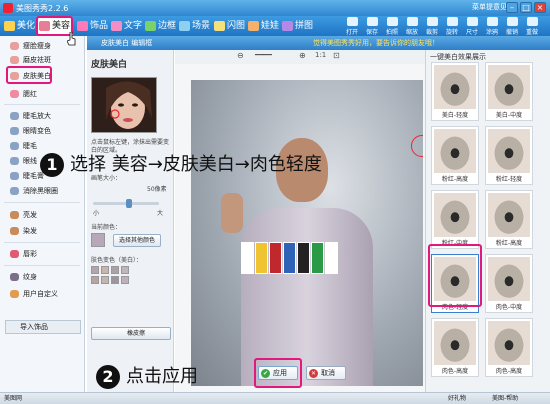 The height and width of the screenshot is (404, 550). What do you see at coordinates (505, 398) in the screenshot?
I see `status-help: 美图-帮助` at bounding box center [505, 398].